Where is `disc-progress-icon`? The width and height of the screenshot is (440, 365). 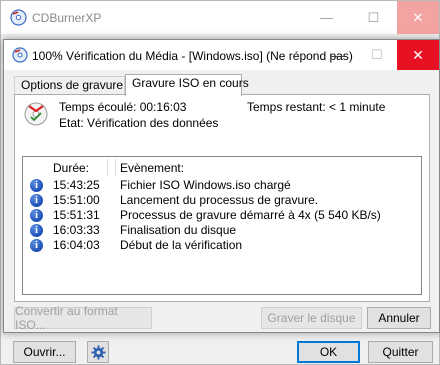 disc-progress-icon is located at coordinates (36, 114).